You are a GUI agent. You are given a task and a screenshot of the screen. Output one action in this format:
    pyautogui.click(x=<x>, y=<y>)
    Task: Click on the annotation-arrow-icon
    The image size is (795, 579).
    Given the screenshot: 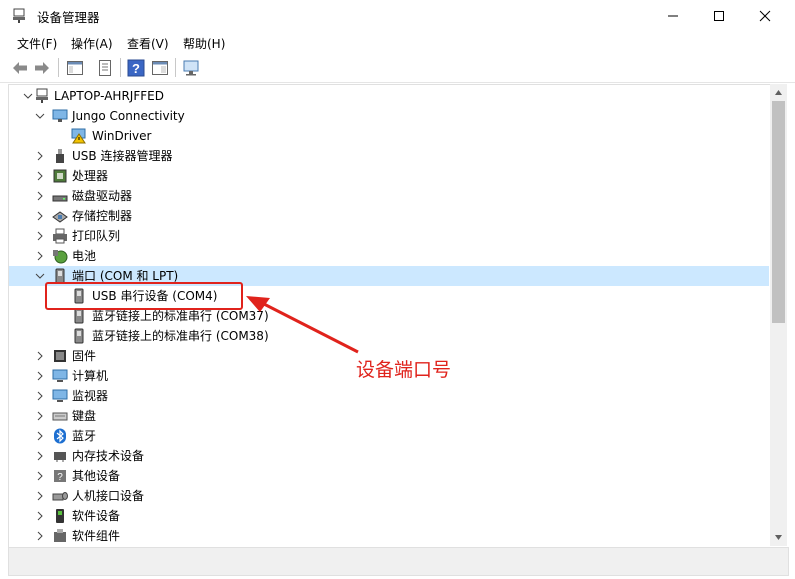 What is the action you would take?
    pyautogui.click(x=302, y=325)
    